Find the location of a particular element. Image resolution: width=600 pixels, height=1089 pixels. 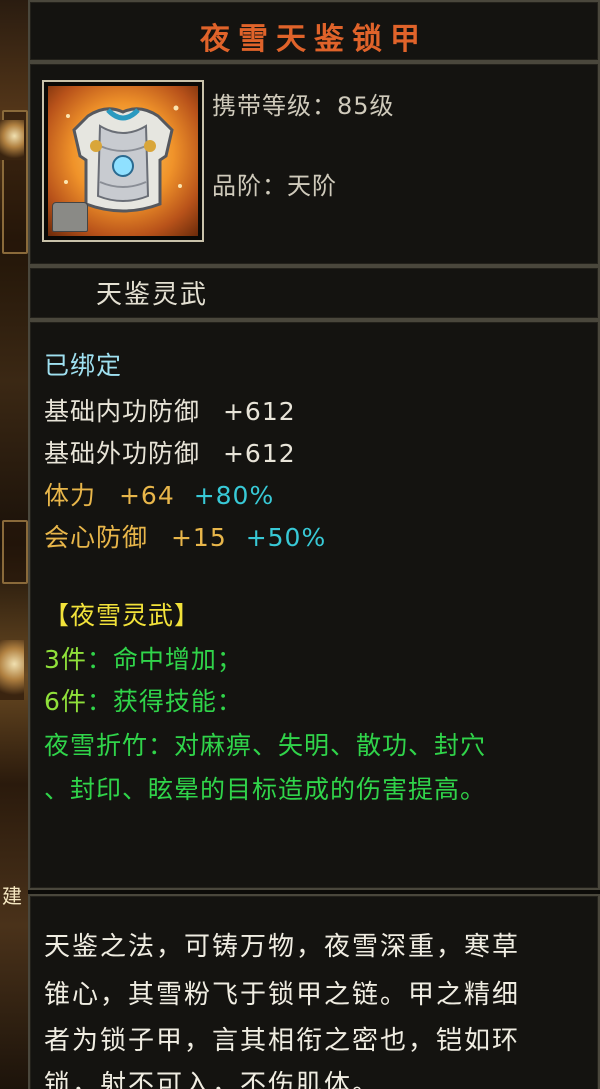

set-skill-desc-line2: 、封印、眩晕的目标造成的伤害提高。 is located at coordinates (265, 789).